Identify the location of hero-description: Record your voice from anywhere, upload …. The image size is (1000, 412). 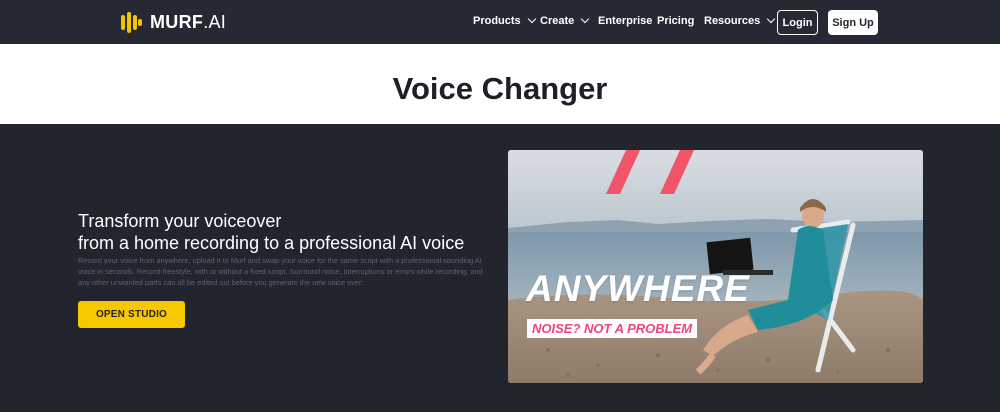
(280, 271).